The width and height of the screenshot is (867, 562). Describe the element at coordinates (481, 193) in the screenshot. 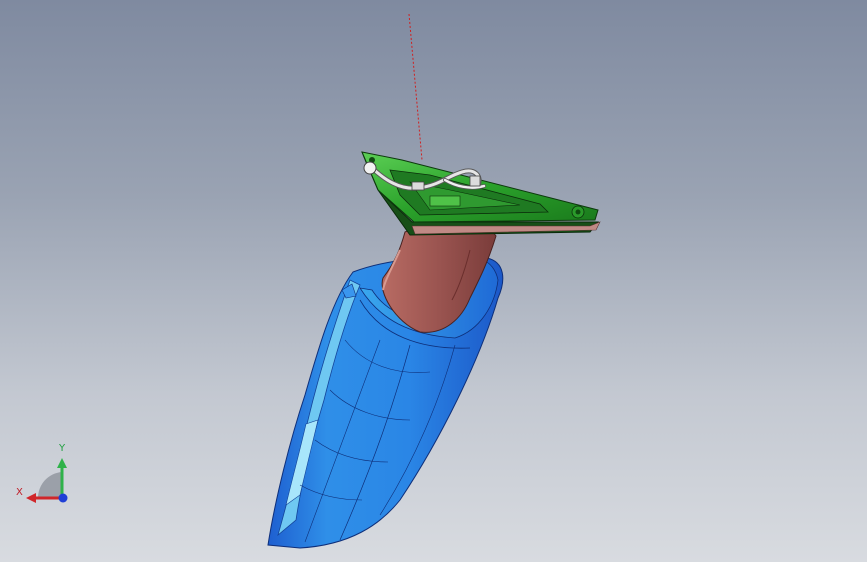

I see `mount-plate` at that location.